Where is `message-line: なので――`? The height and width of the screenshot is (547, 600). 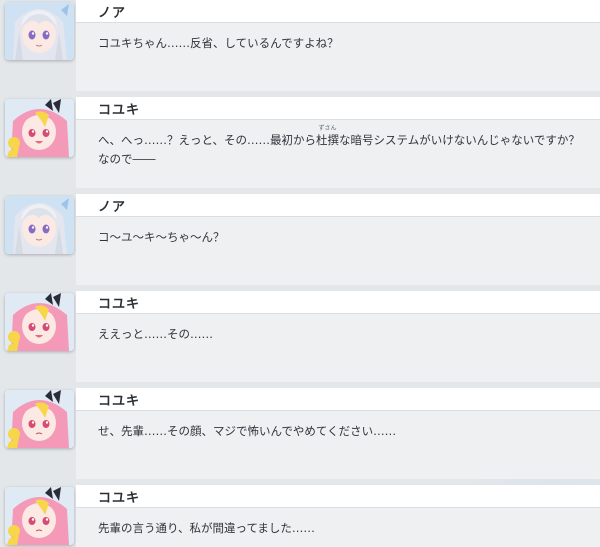
message-line: なので―― is located at coordinates (127, 159).